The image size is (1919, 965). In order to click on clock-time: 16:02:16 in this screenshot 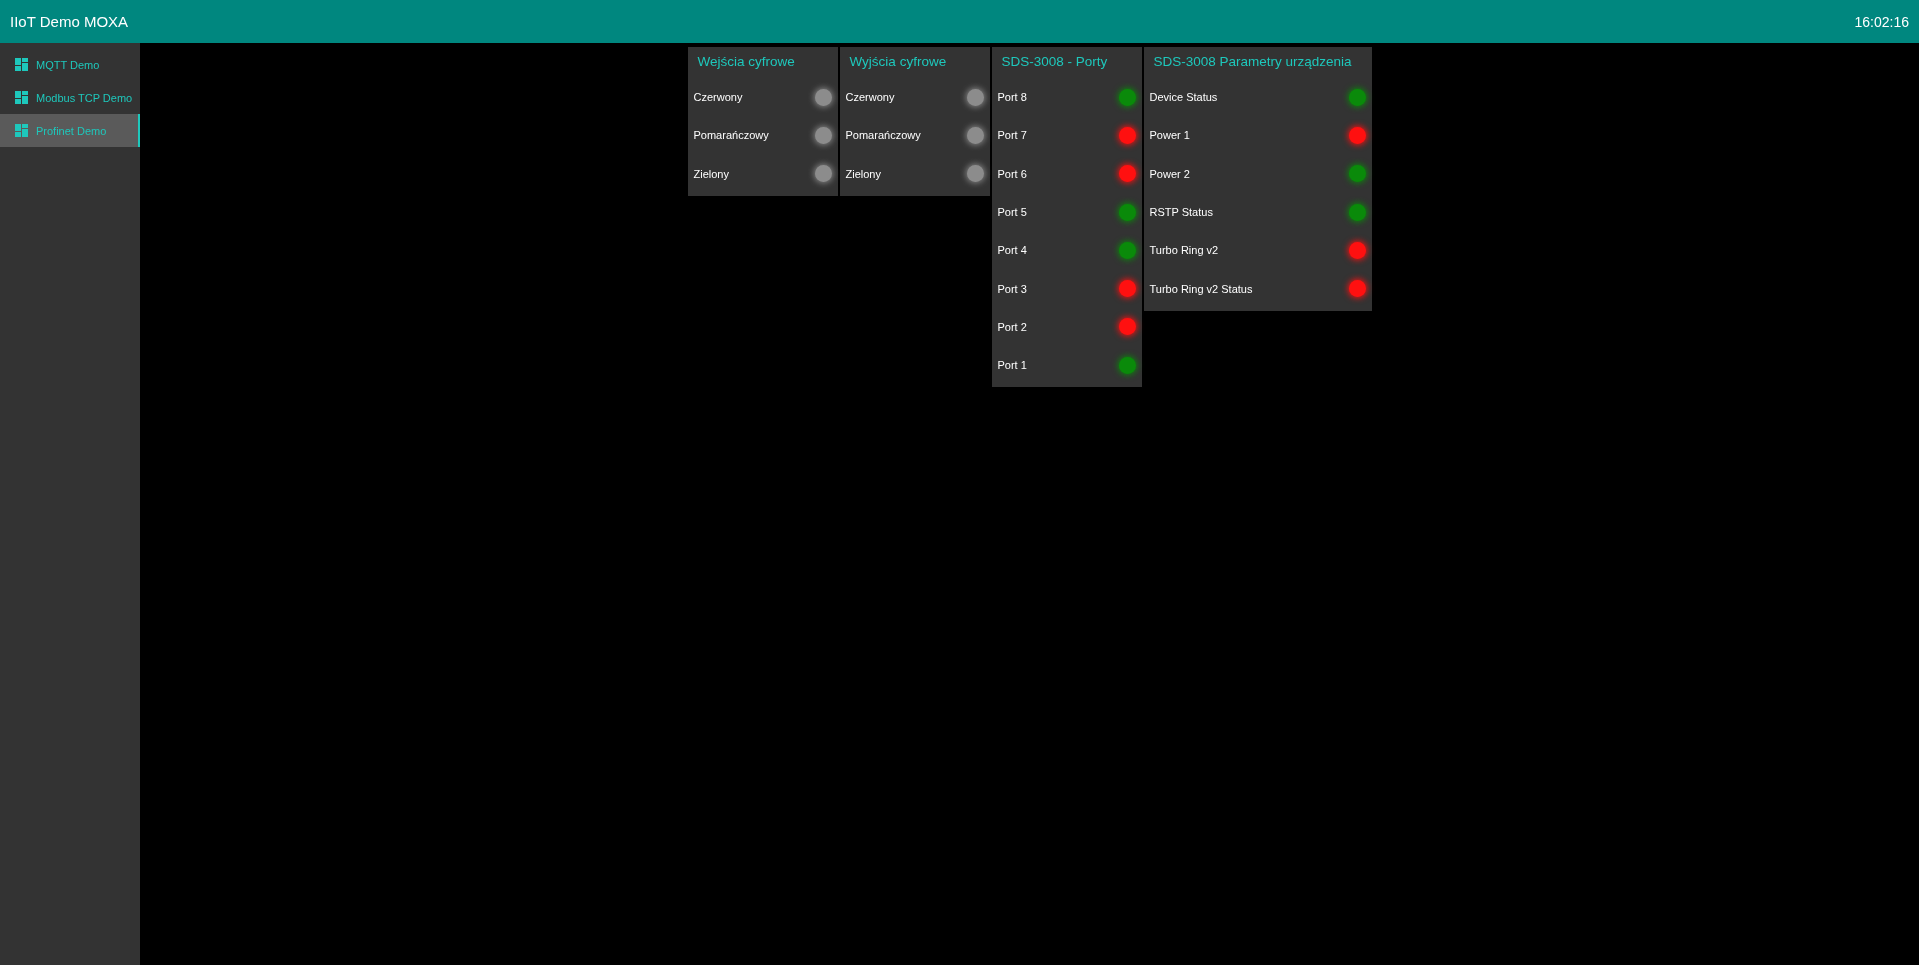, I will do `click(1881, 21)`.